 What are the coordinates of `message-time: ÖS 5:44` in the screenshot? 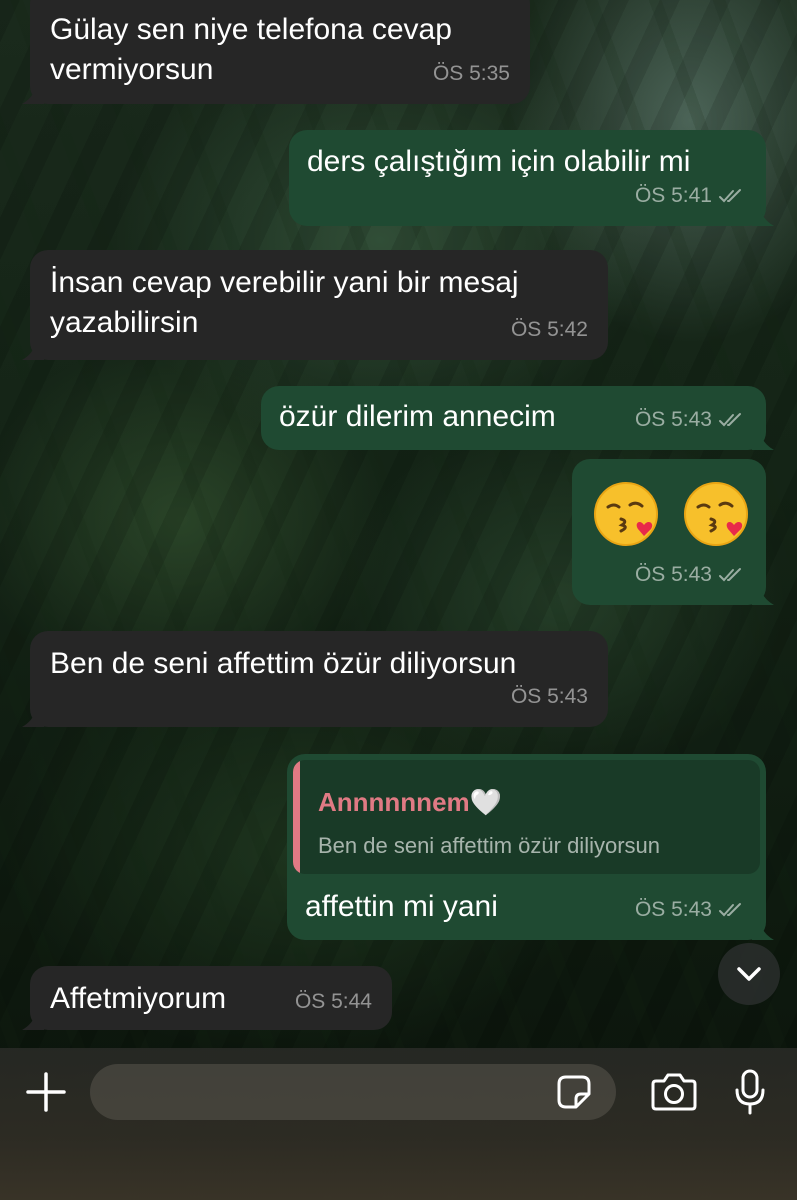 It's located at (333, 1001).